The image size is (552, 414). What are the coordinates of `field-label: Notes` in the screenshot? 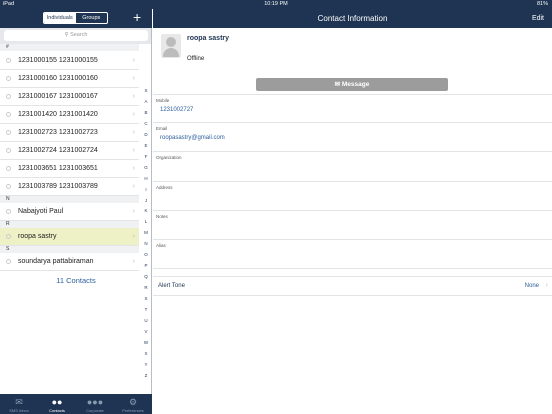 It's located at (162, 216).